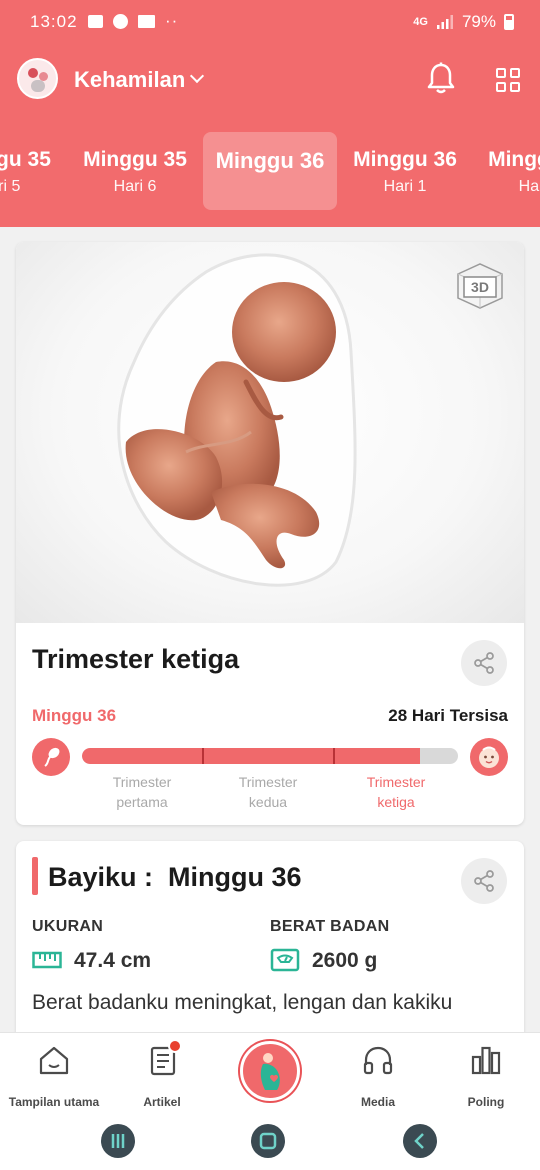 This screenshot has width=540, height=1170. What do you see at coordinates (51, 757) in the screenshot?
I see `sperm-icon` at bounding box center [51, 757].